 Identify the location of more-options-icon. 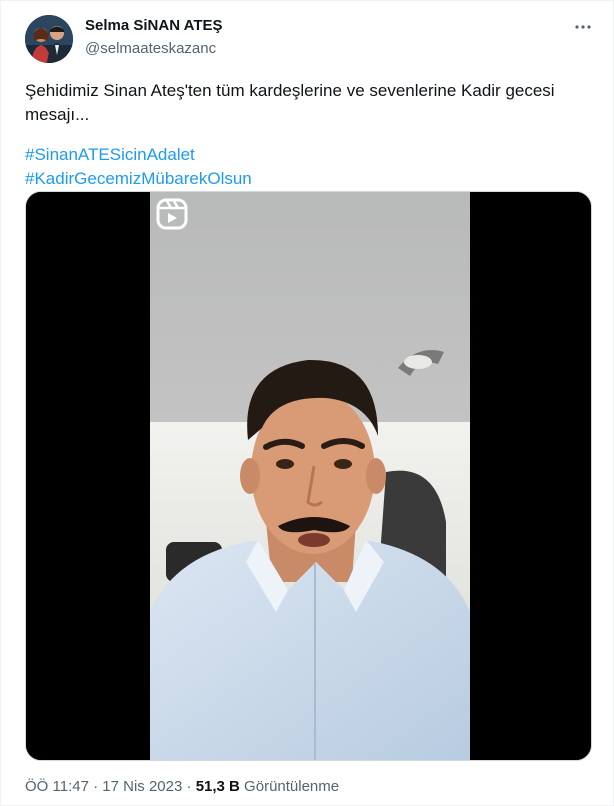
(583, 27).